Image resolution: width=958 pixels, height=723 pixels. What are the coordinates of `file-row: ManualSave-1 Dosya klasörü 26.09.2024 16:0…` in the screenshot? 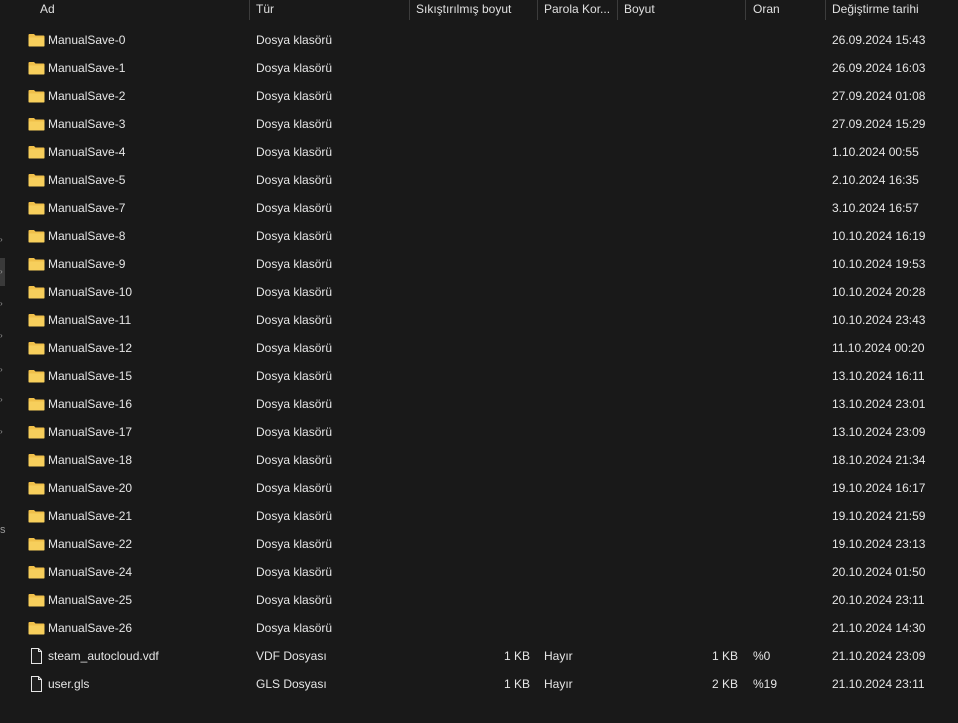 It's located at (479, 68).